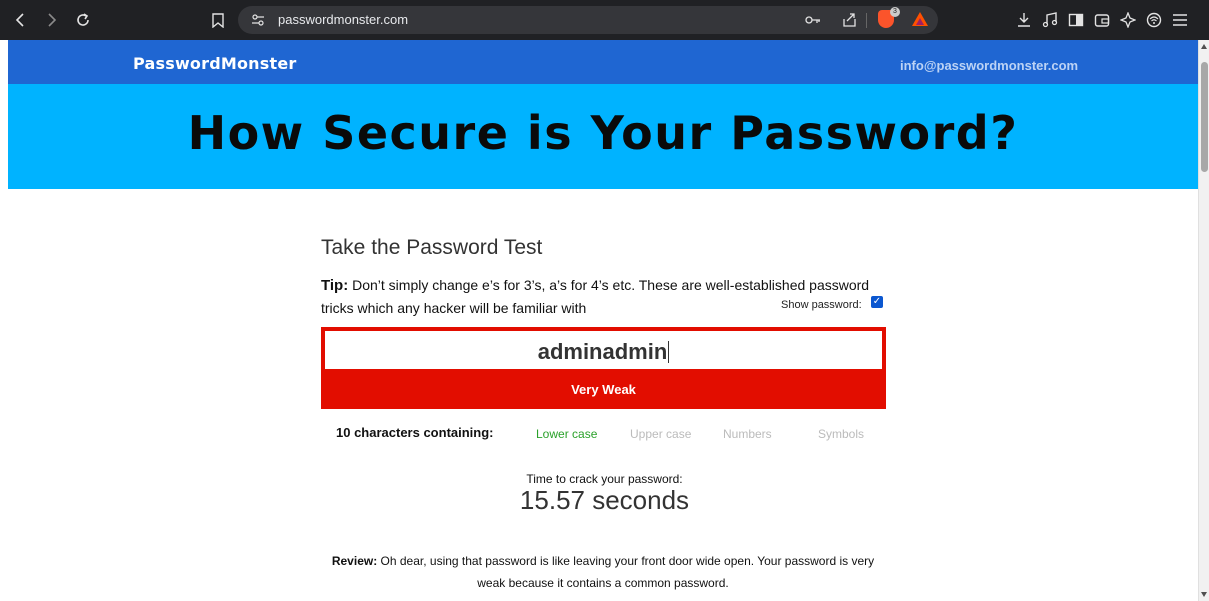 Image resolution: width=1209 pixels, height=601 pixels. I want to click on reload-icon, so click(83, 20).